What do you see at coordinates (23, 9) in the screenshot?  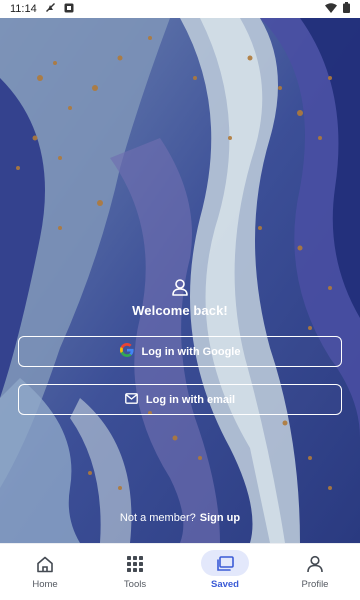 I see `status-time: 11:14` at bounding box center [23, 9].